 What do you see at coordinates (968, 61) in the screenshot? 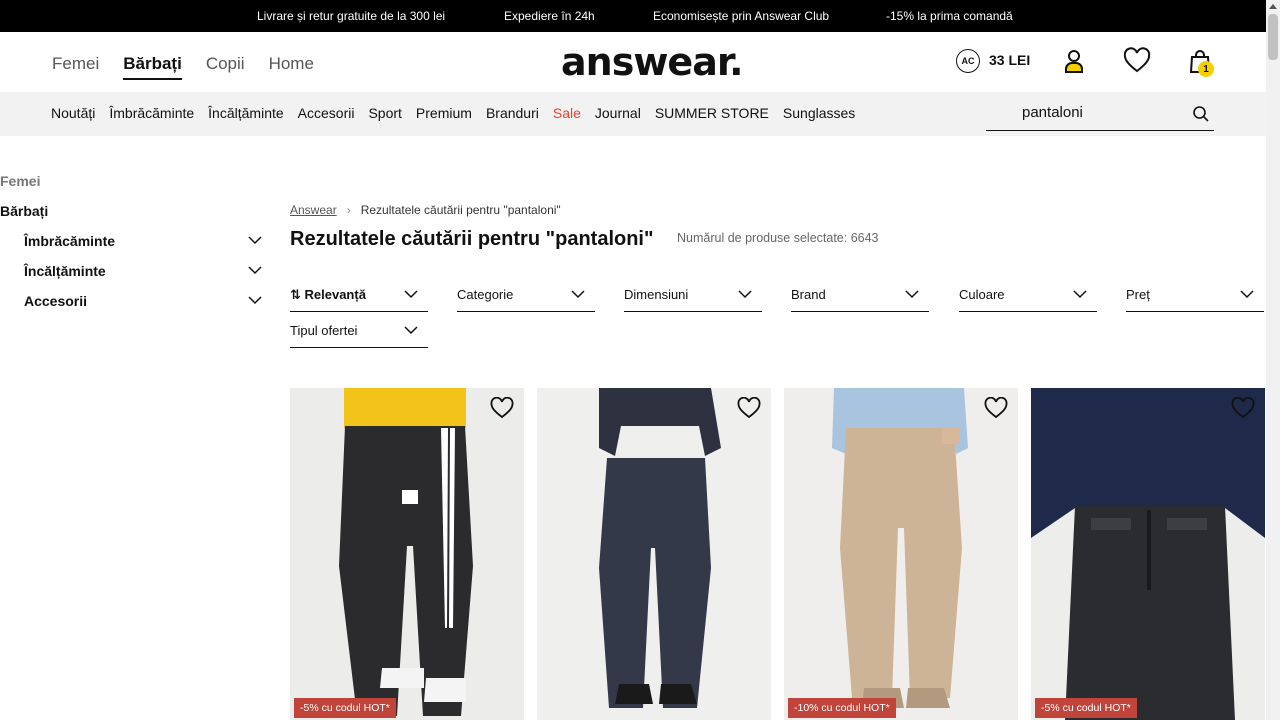
I see `answear-club-icon: AC` at bounding box center [968, 61].